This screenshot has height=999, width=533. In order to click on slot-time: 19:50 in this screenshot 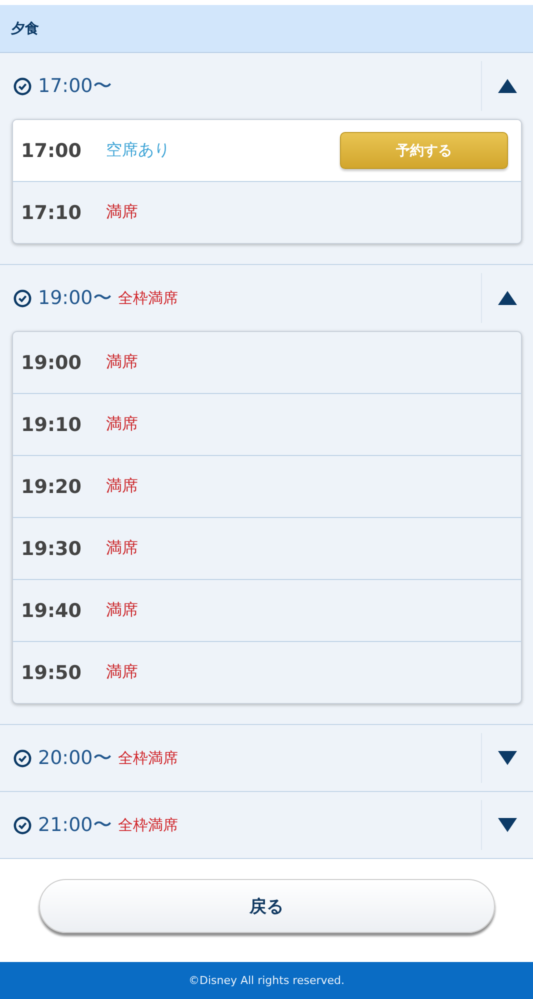, I will do `click(51, 673)`.